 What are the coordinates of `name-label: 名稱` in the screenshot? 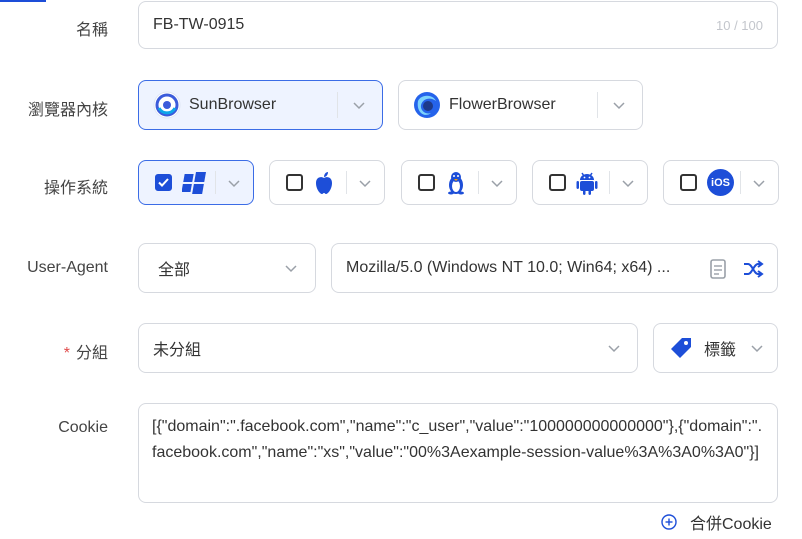 It's located at (91, 30).